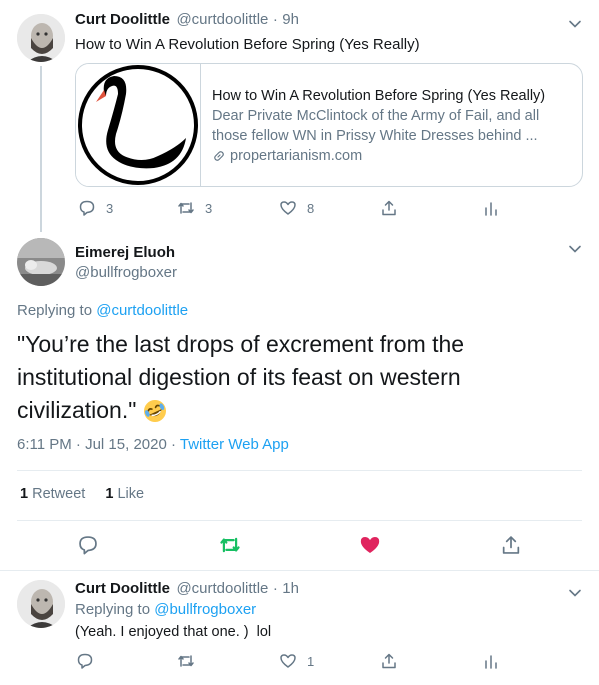 The width and height of the screenshot is (599, 685). I want to click on like-count: 1, so click(311, 661).